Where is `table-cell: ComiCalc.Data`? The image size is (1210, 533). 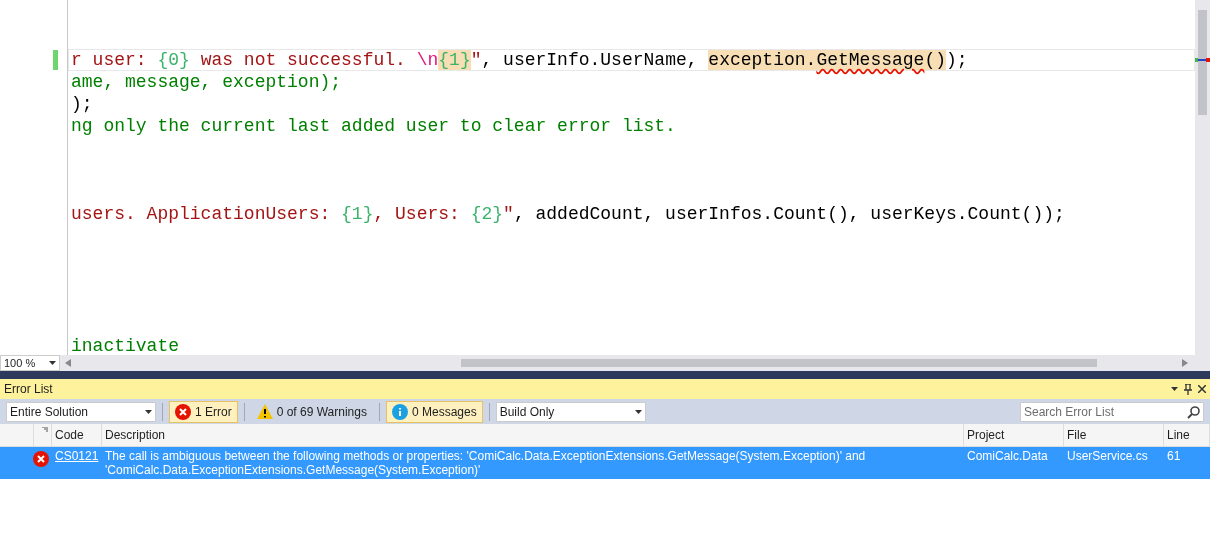 table-cell: ComiCalc.Data is located at coordinates (1014, 463).